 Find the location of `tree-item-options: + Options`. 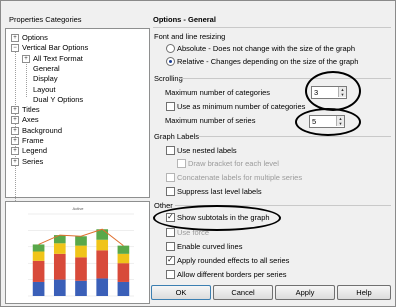

tree-item-options: + Options is located at coordinates (29, 38).